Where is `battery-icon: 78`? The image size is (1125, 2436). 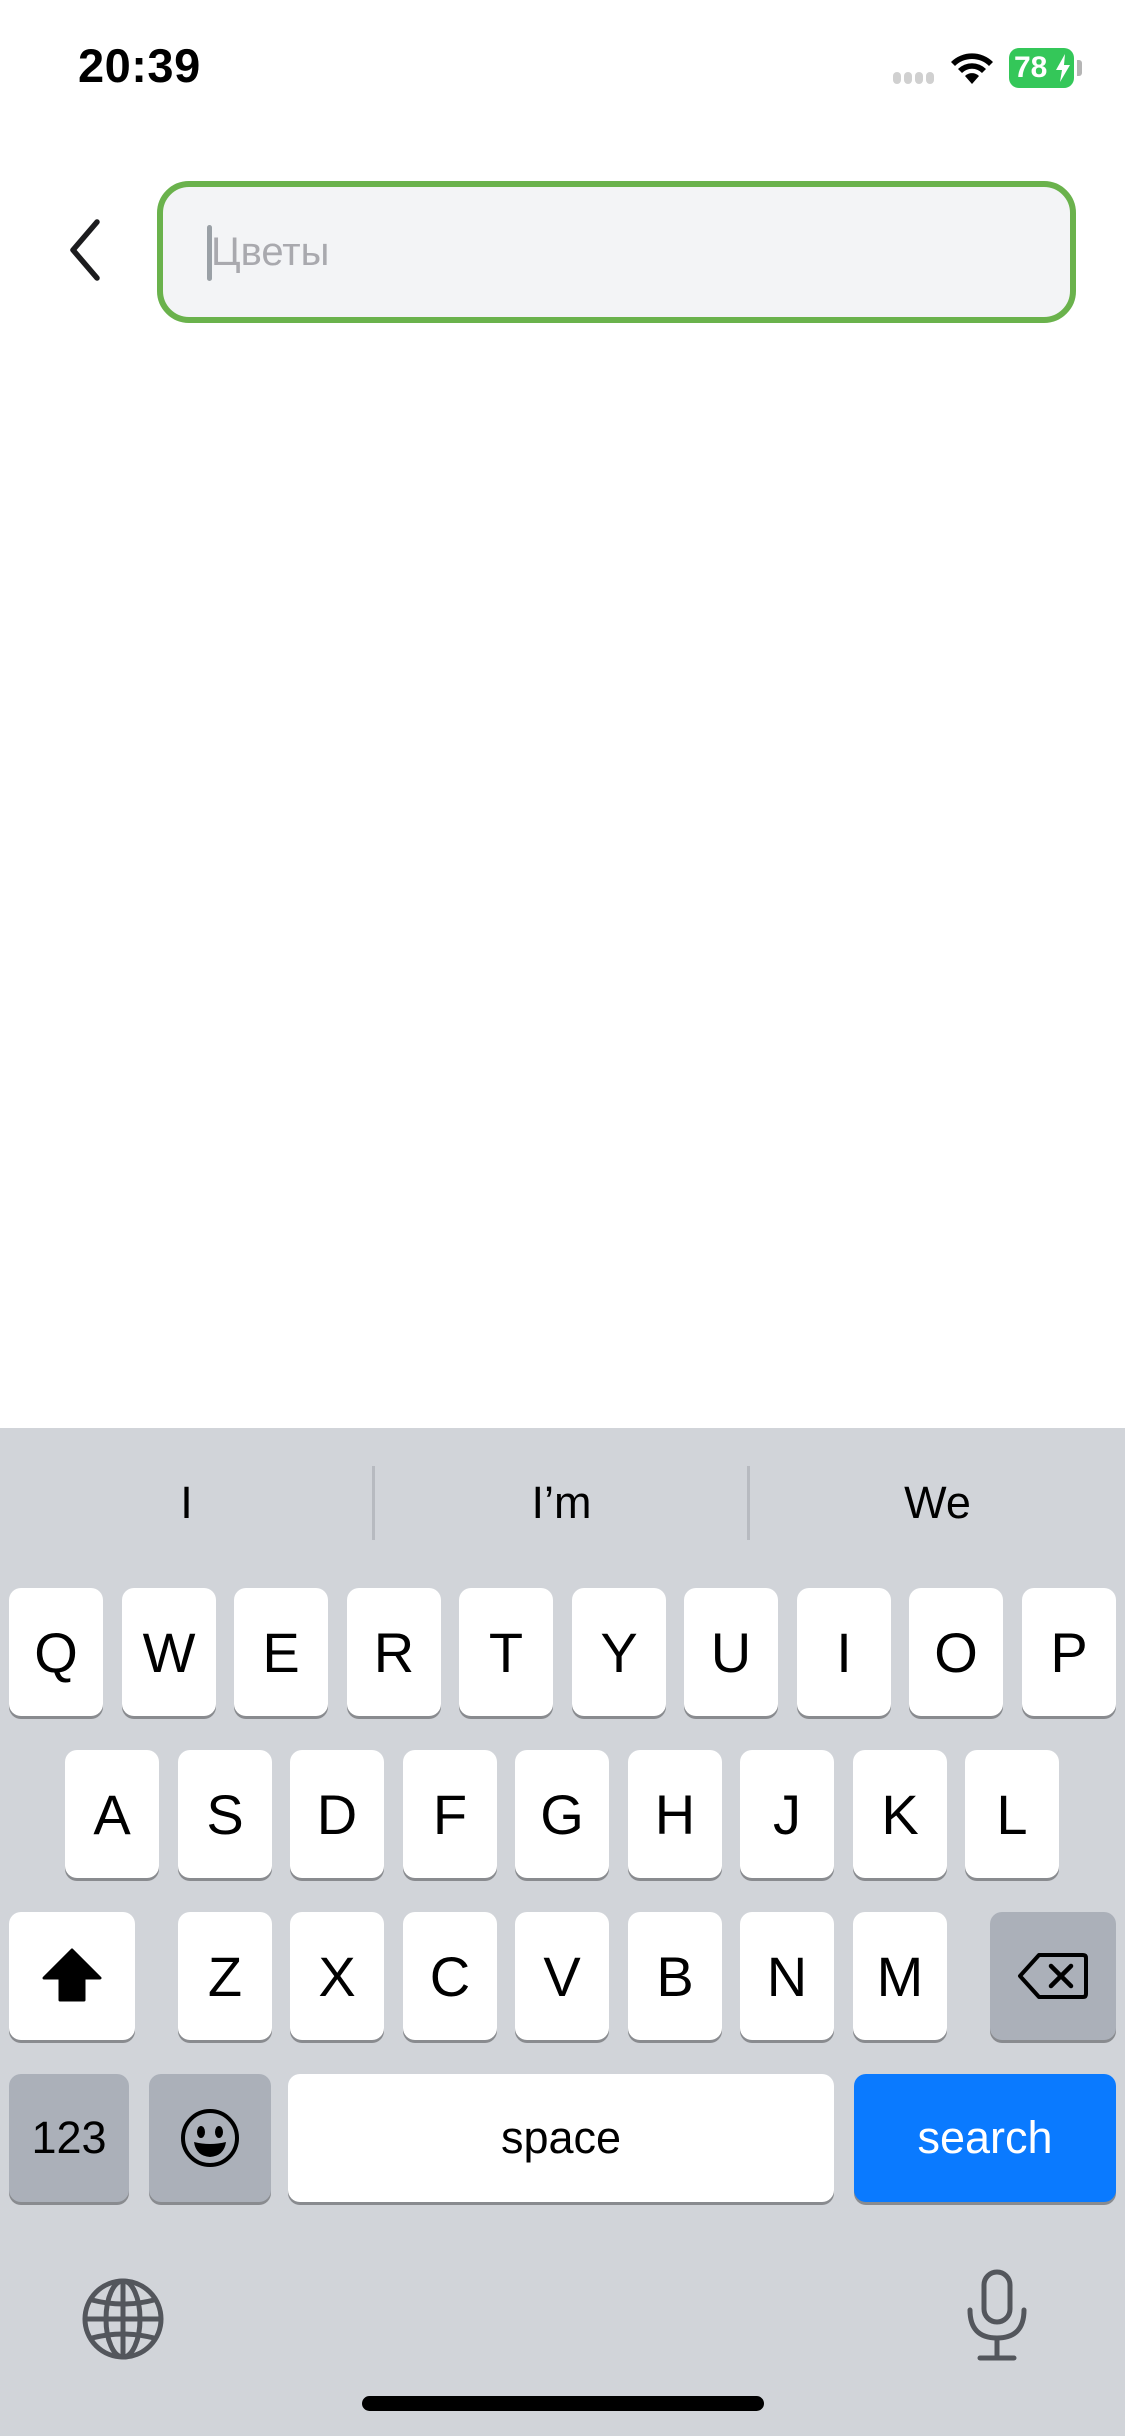
battery-icon: 78 is located at coordinates (1045, 68).